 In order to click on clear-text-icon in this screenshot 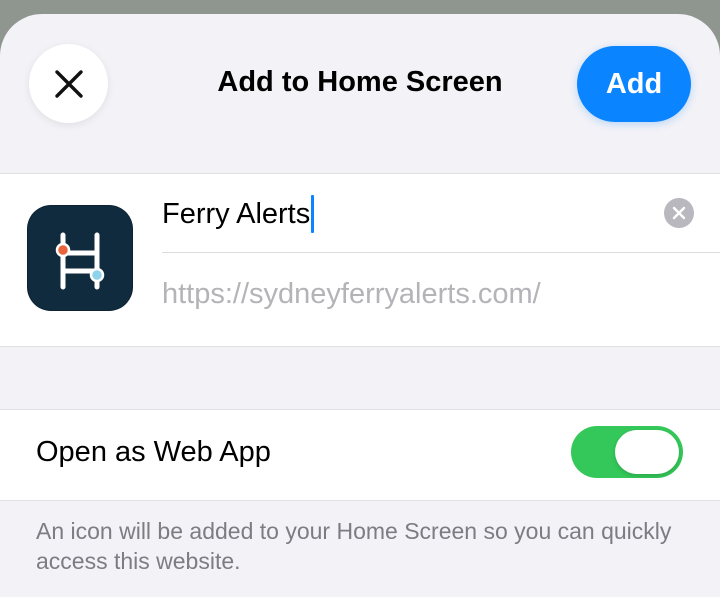, I will do `click(679, 213)`.